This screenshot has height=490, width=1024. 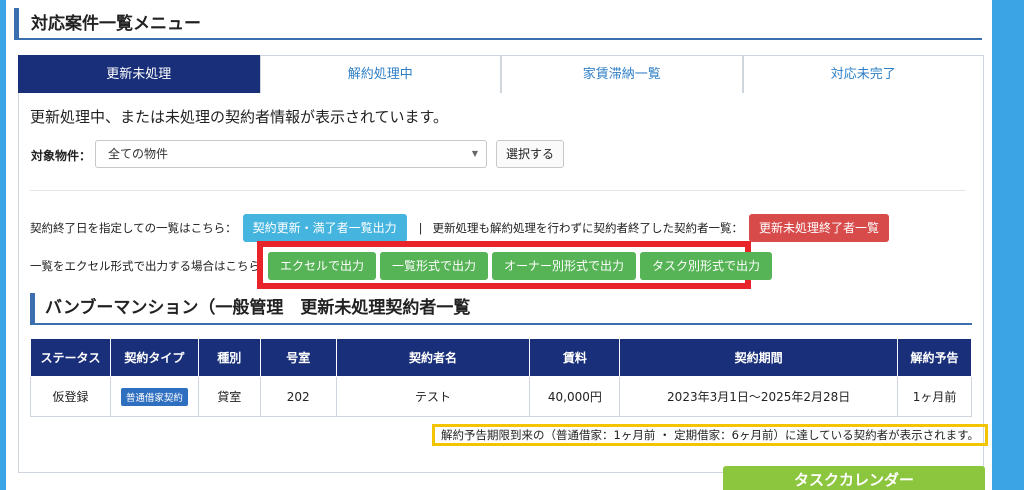 What do you see at coordinates (298, 357) in the screenshot?
I see `column-header: 号室` at bounding box center [298, 357].